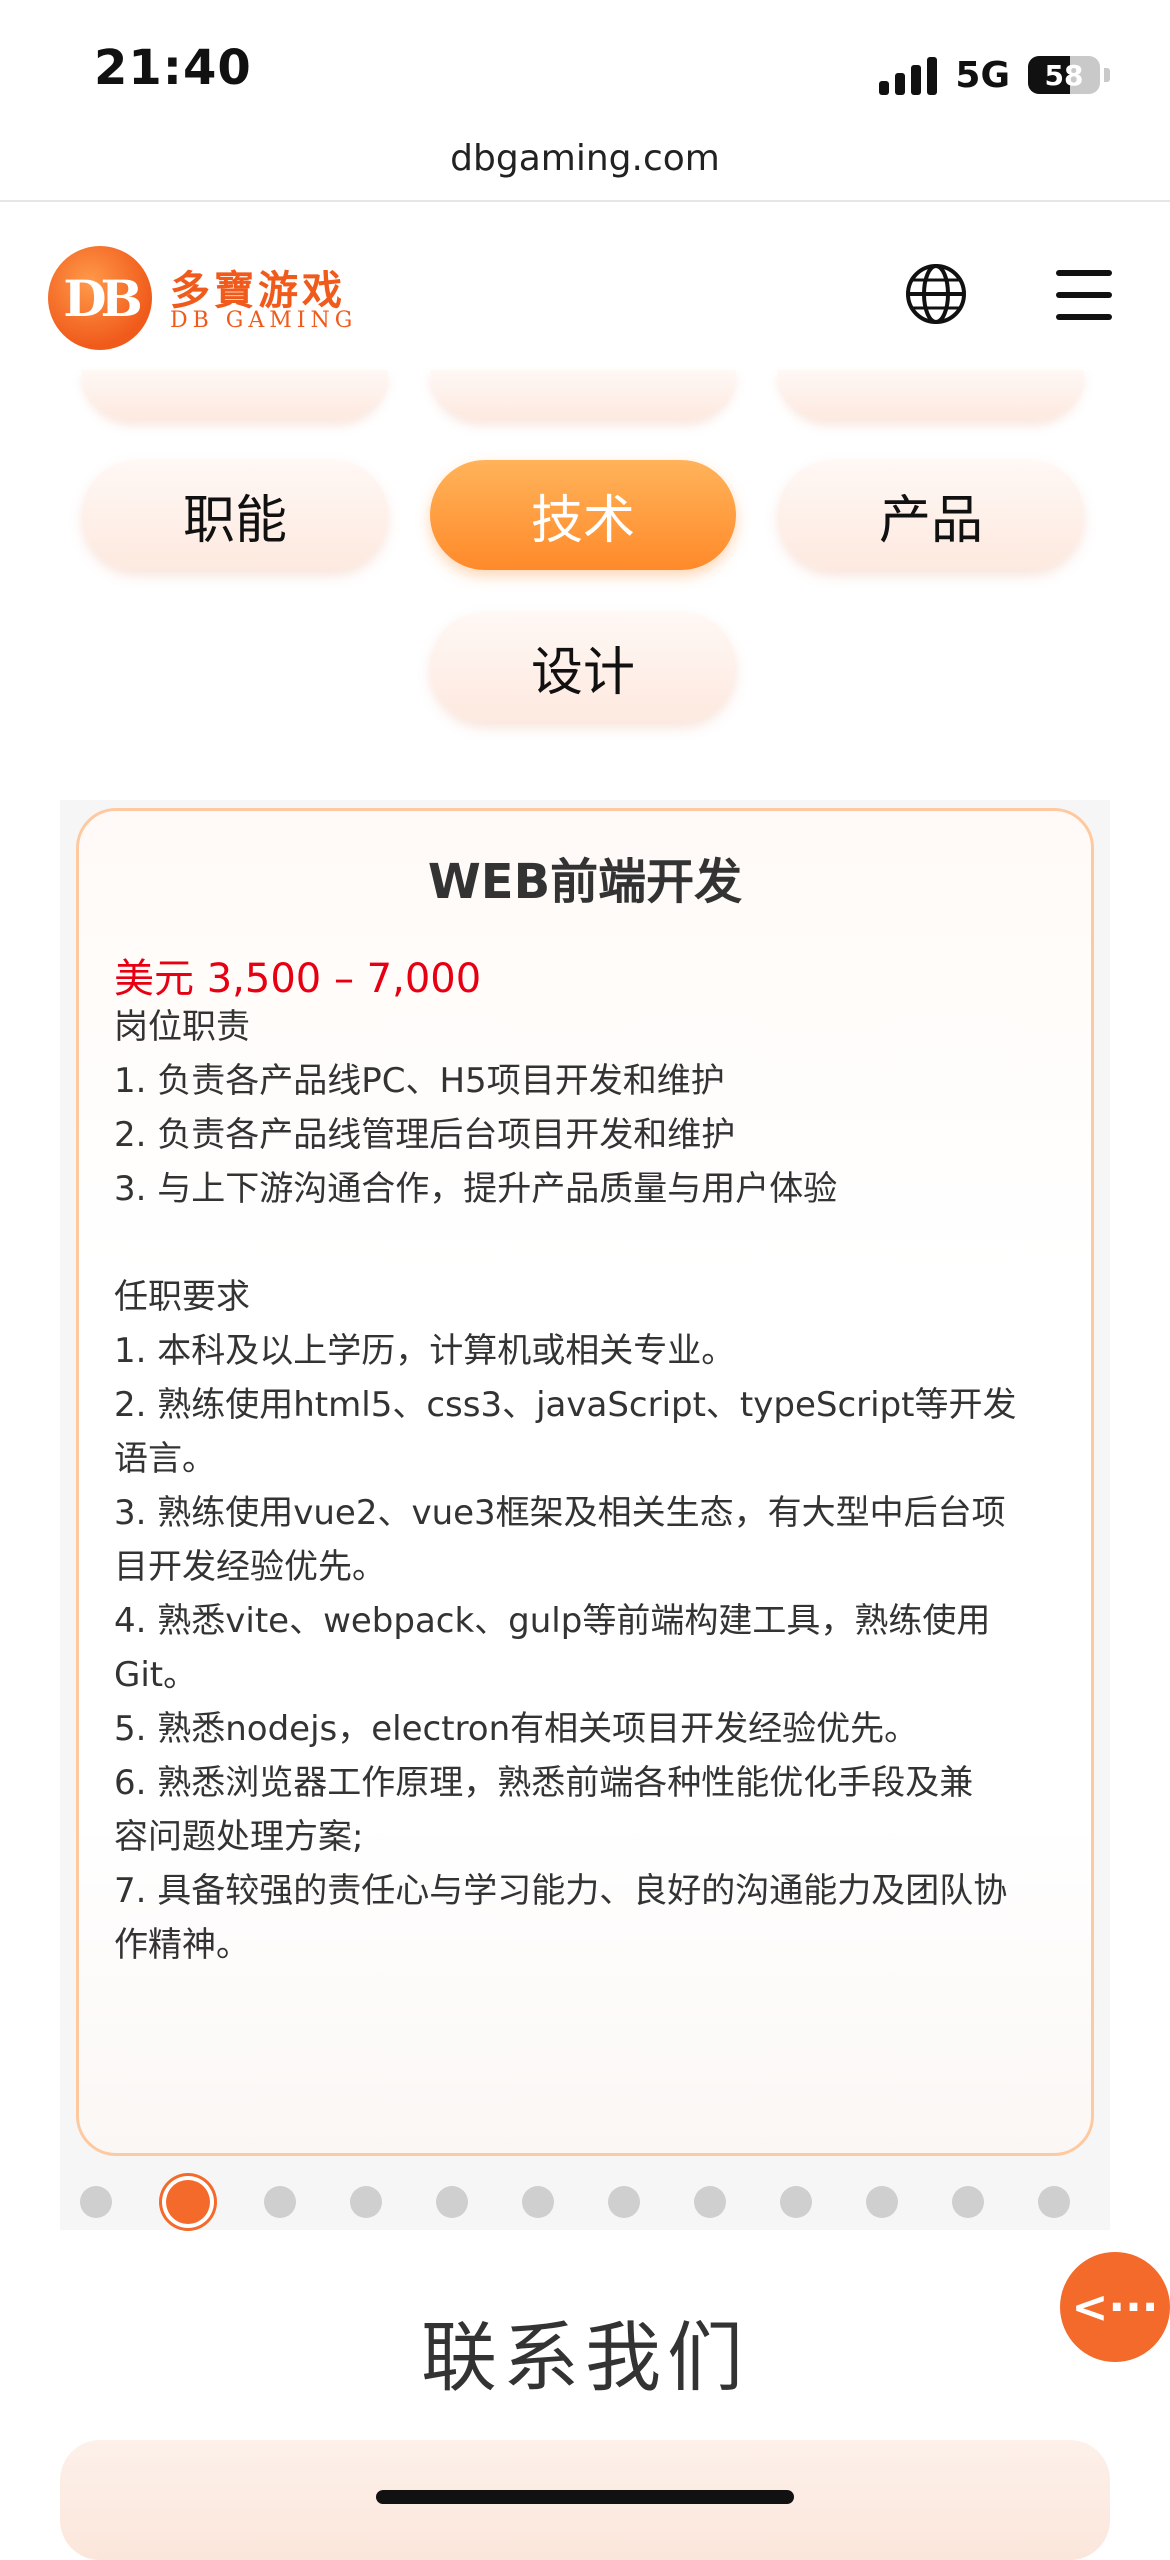 The width and height of the screenshot is (1170, 2560). I want to click on description-line: 目开发经验优先。, so click(250, 1567).